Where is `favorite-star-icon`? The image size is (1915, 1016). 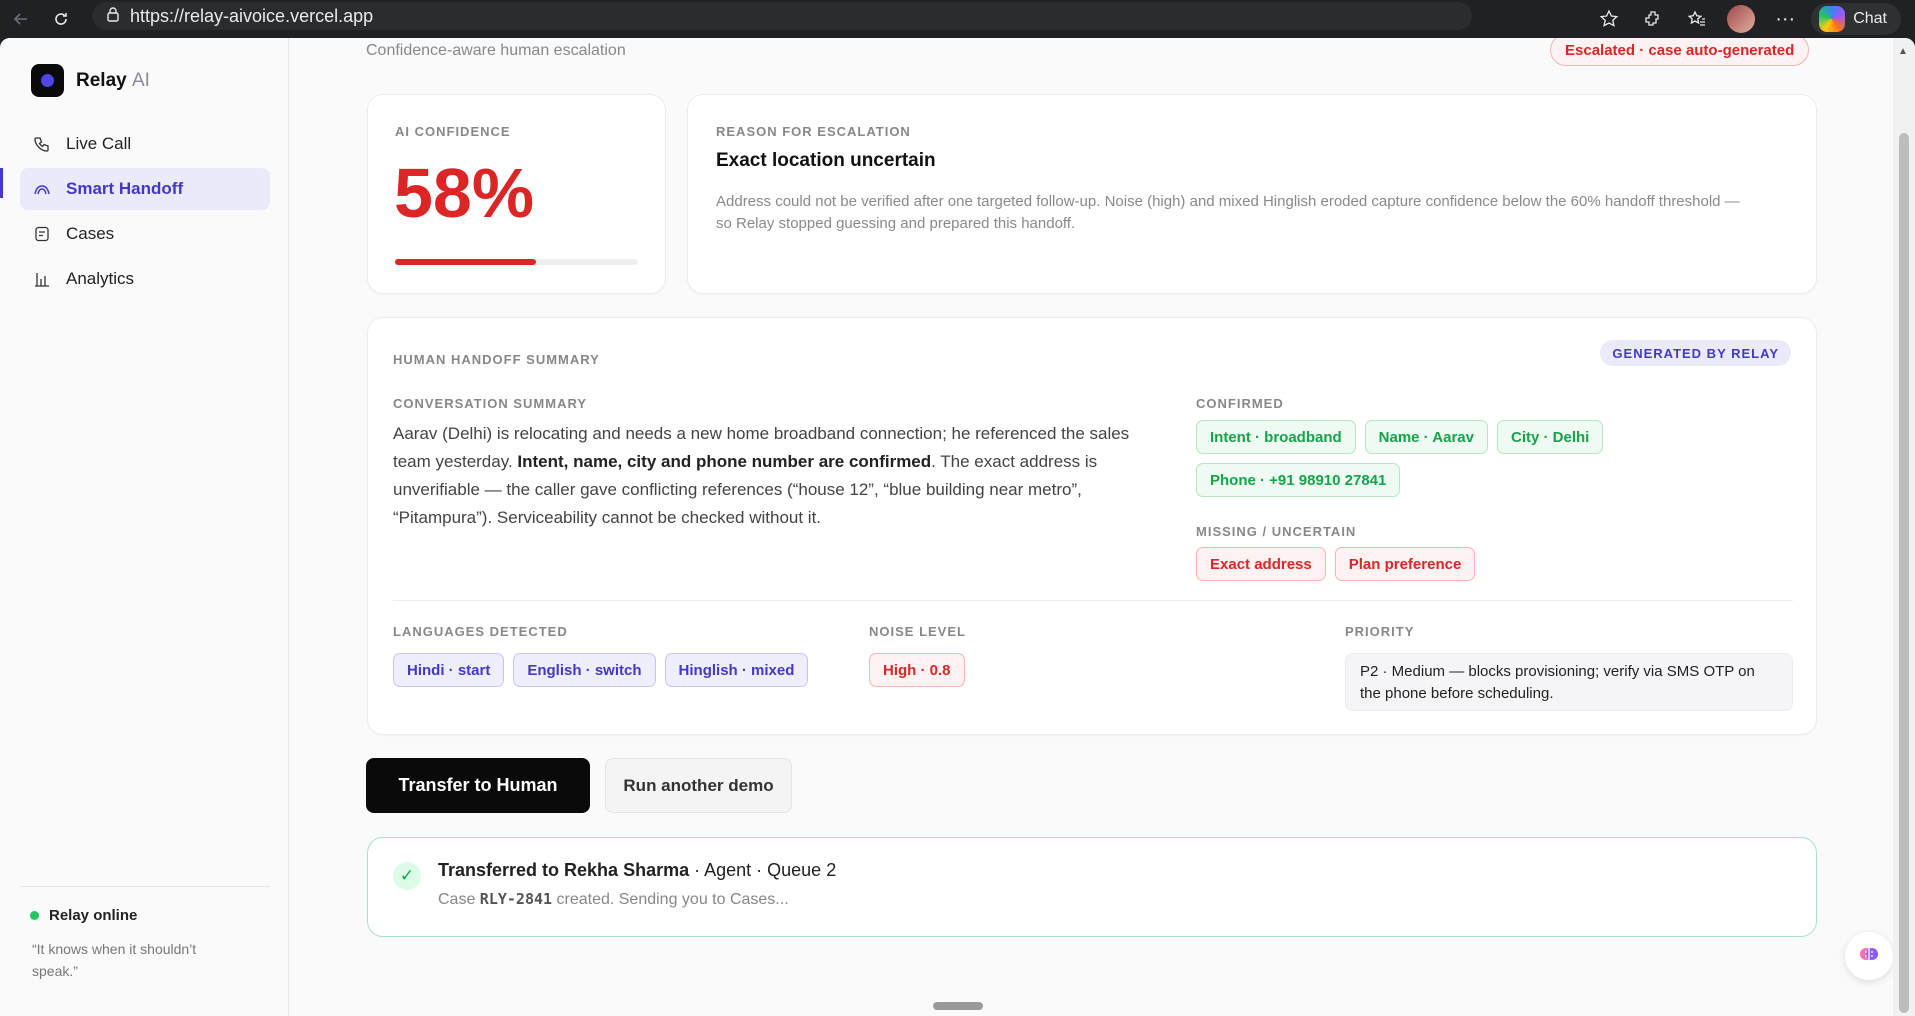
favorite-star-icon is located at coordinates (1609, 19).